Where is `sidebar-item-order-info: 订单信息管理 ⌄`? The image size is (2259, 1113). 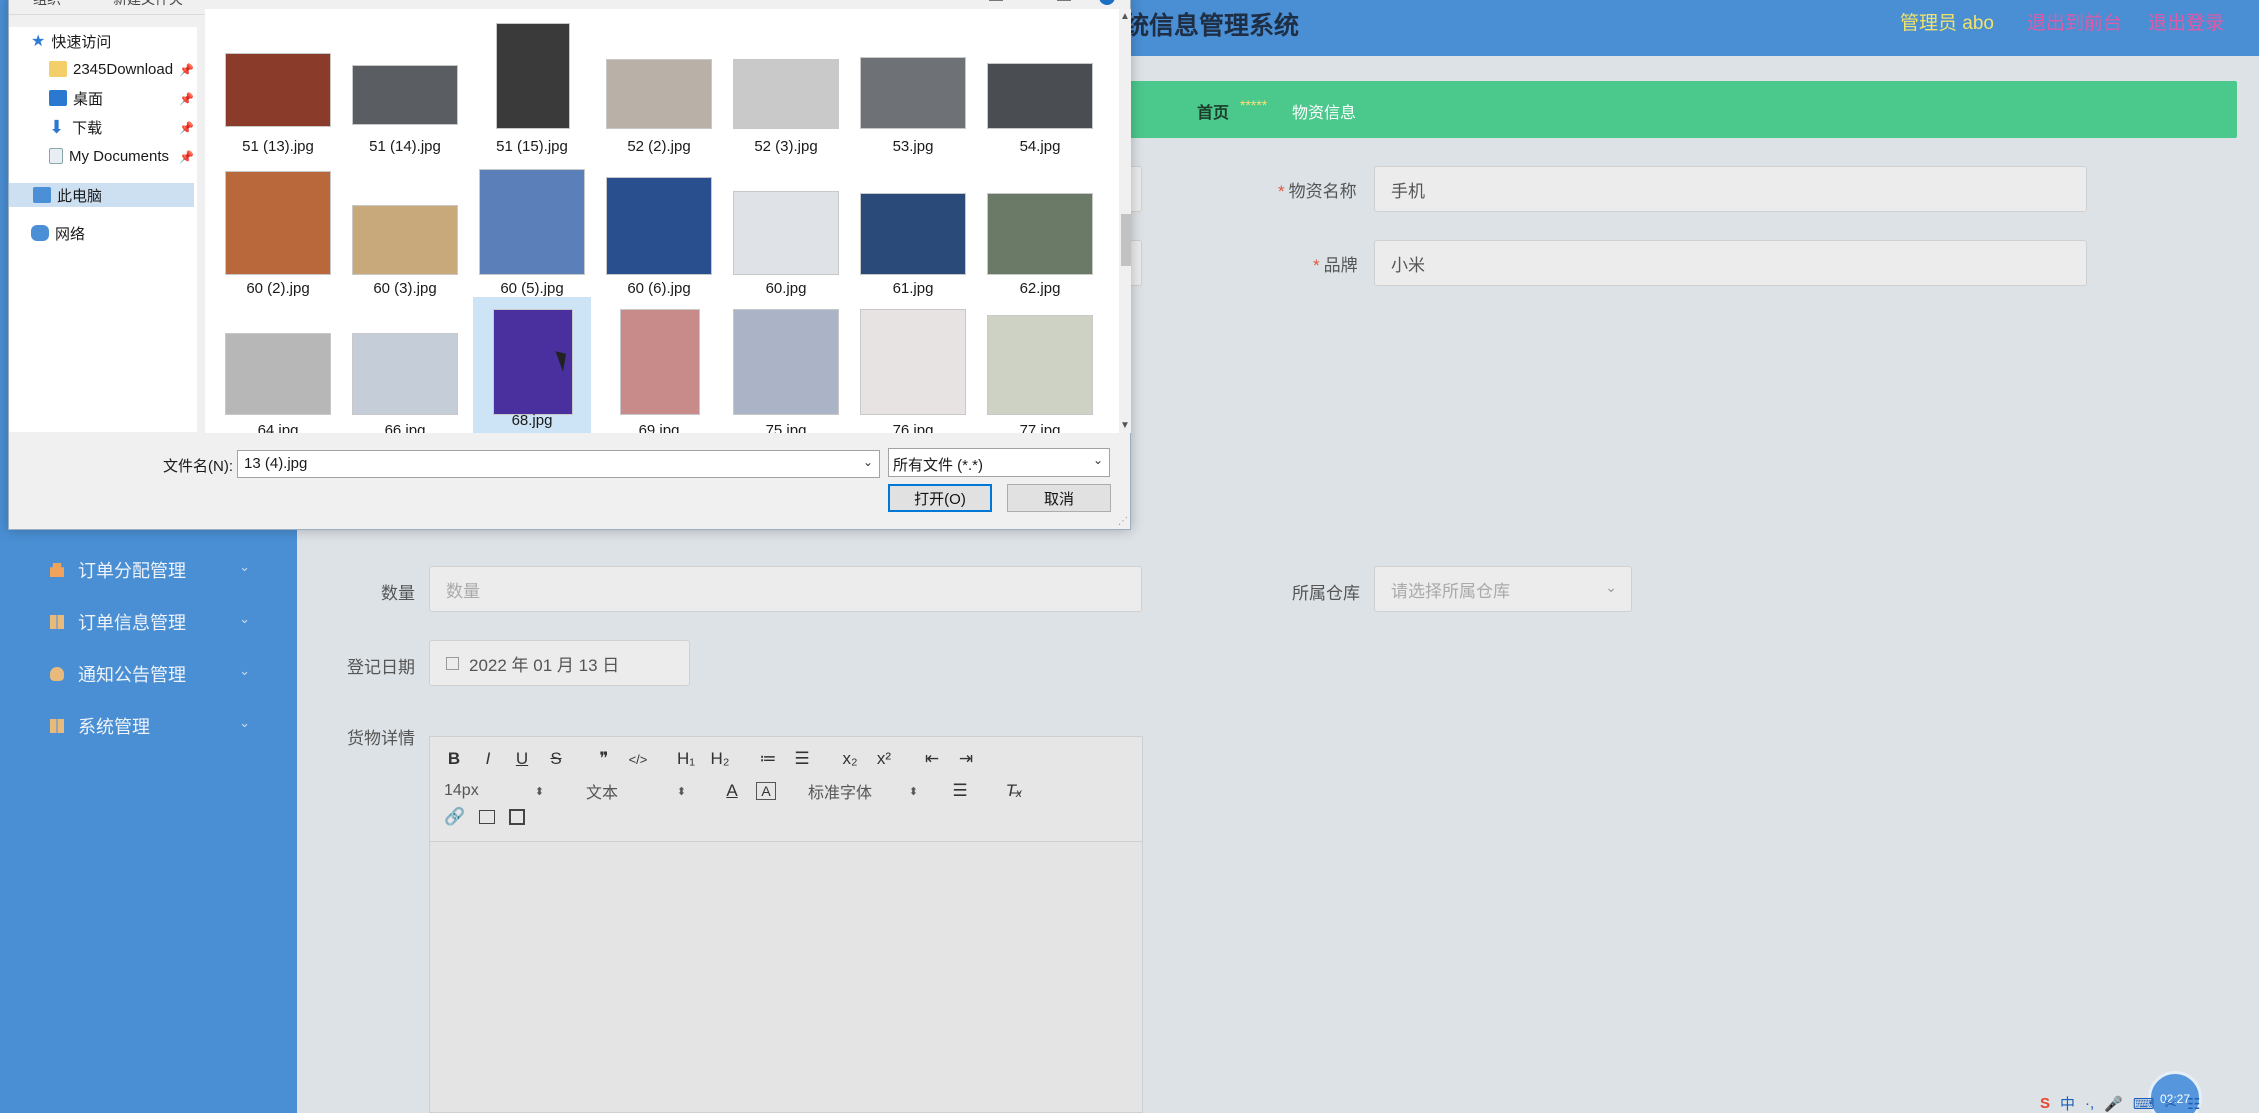 sidebar-item-order-info: 订单信息管理 ⌄ is located at coordinates (150, 622).